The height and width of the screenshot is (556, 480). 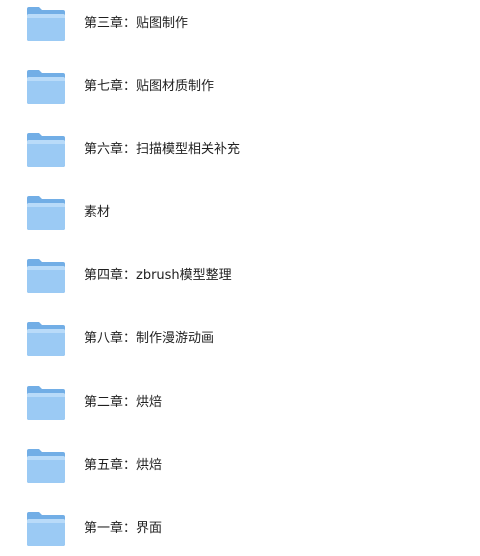 What do you see at coordinates (136, 23) in the screenshot?
I see `folder-name: 第三章：贴图制作` at bounding box center [136, 23].